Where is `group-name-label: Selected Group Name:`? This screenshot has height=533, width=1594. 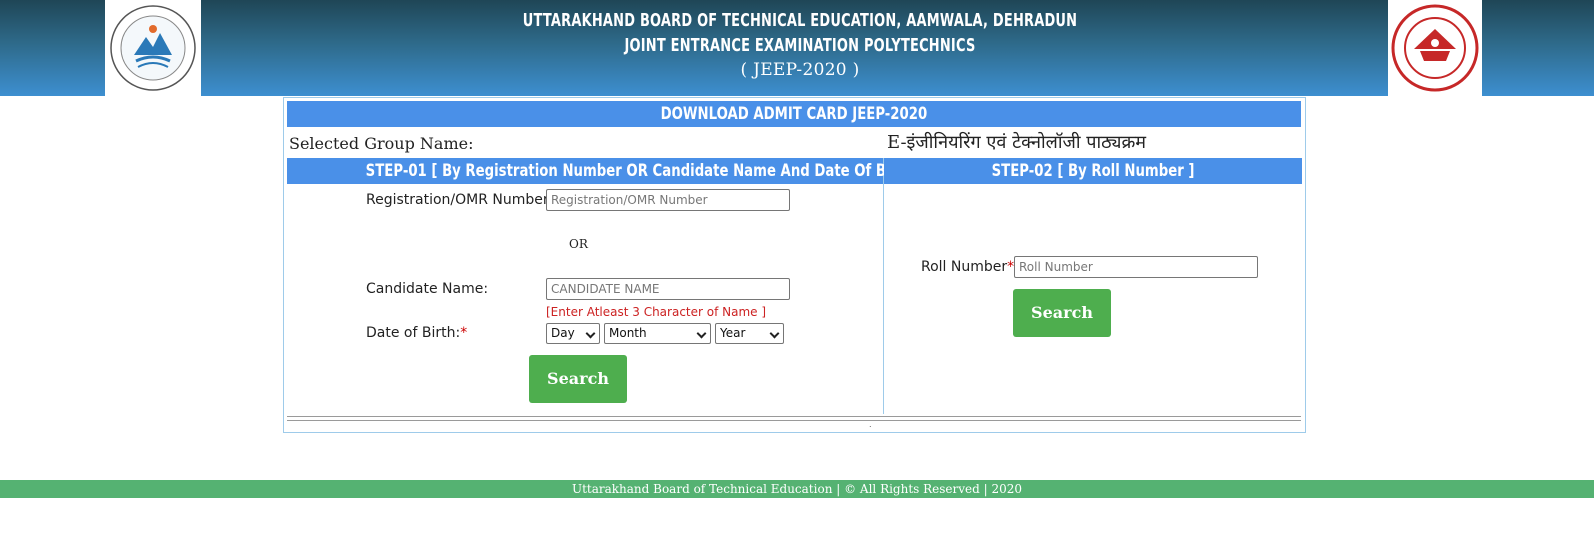 group-name-label: Selected Group Name: is located at coordinates (381, 143).